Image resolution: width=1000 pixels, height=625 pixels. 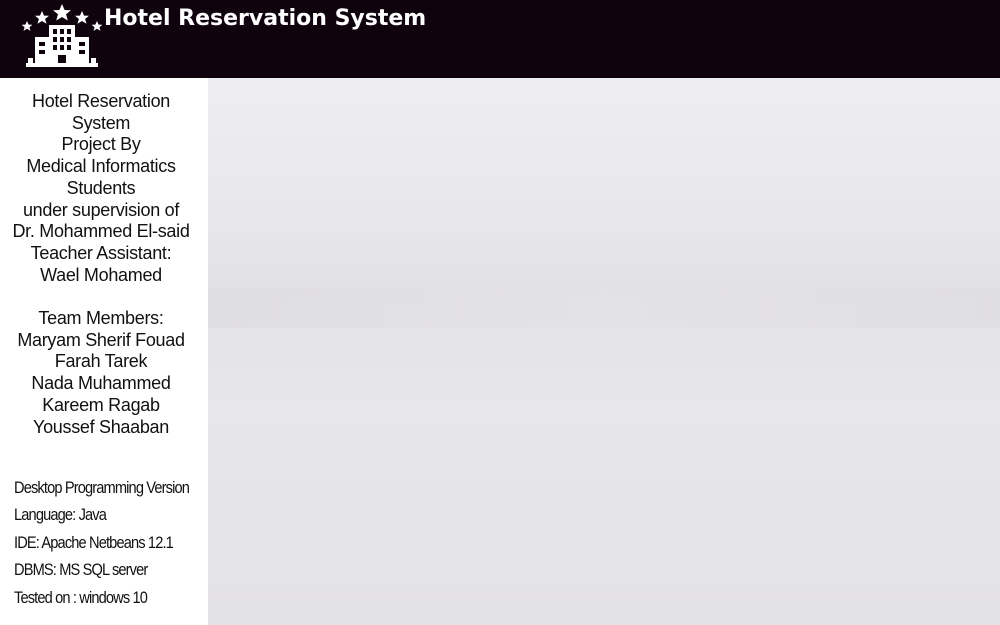 What do you see at coordinates (81, 570) in the screenshot?
I see `tech-line: DBMS: MS SQL server` at bounding box center [81, 570].